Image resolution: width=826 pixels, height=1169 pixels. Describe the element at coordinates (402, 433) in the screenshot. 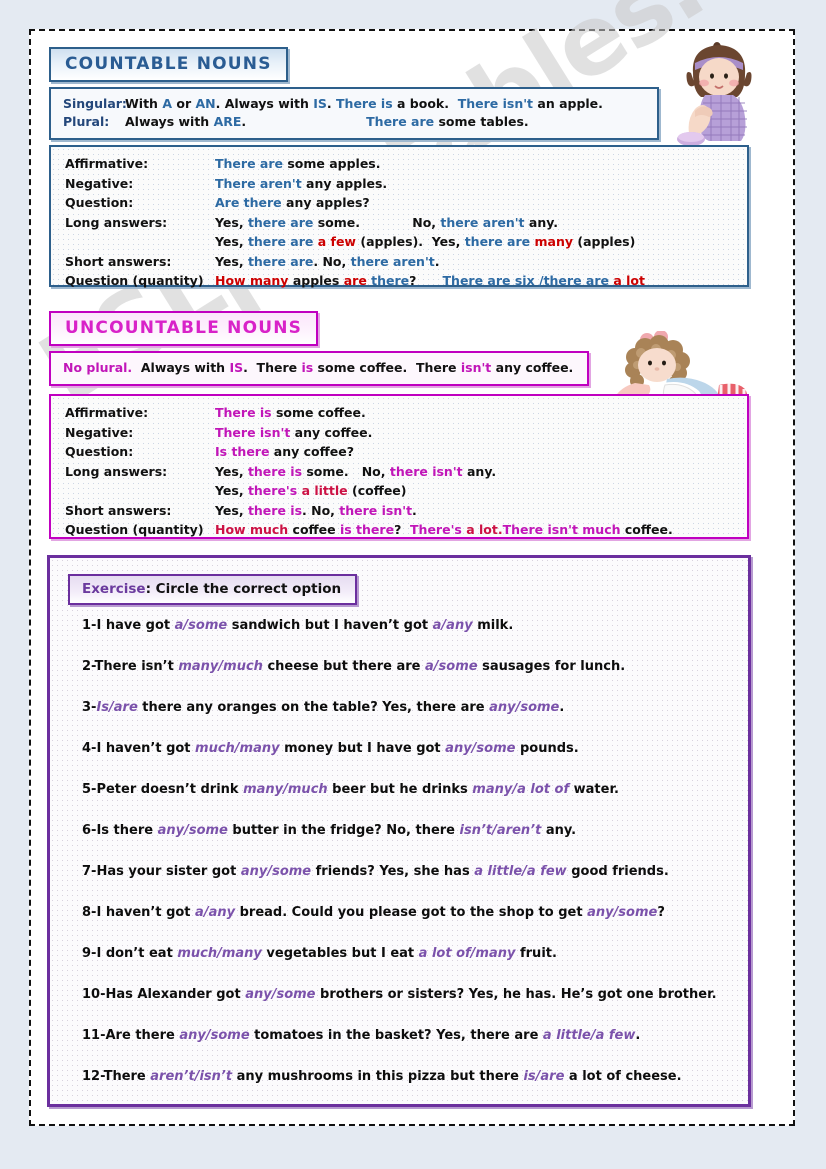

I see `uncountable-row: Negative: There isn't any coffee.` at that location.